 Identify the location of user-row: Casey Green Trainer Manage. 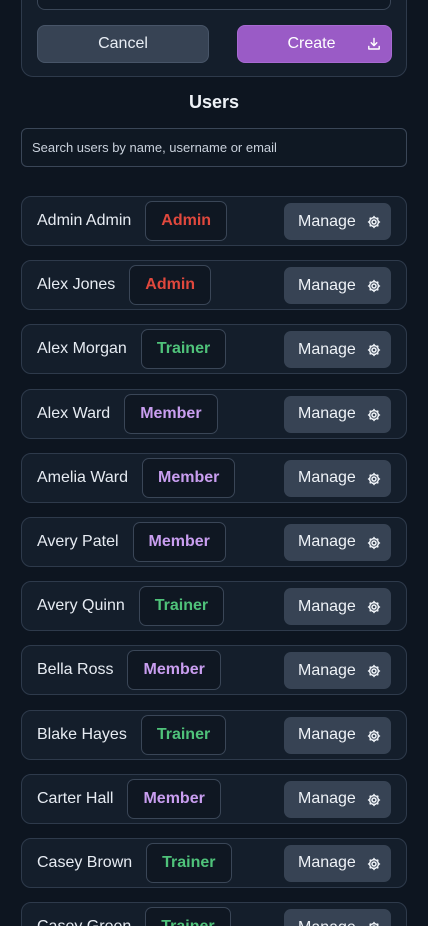
(214, 914).